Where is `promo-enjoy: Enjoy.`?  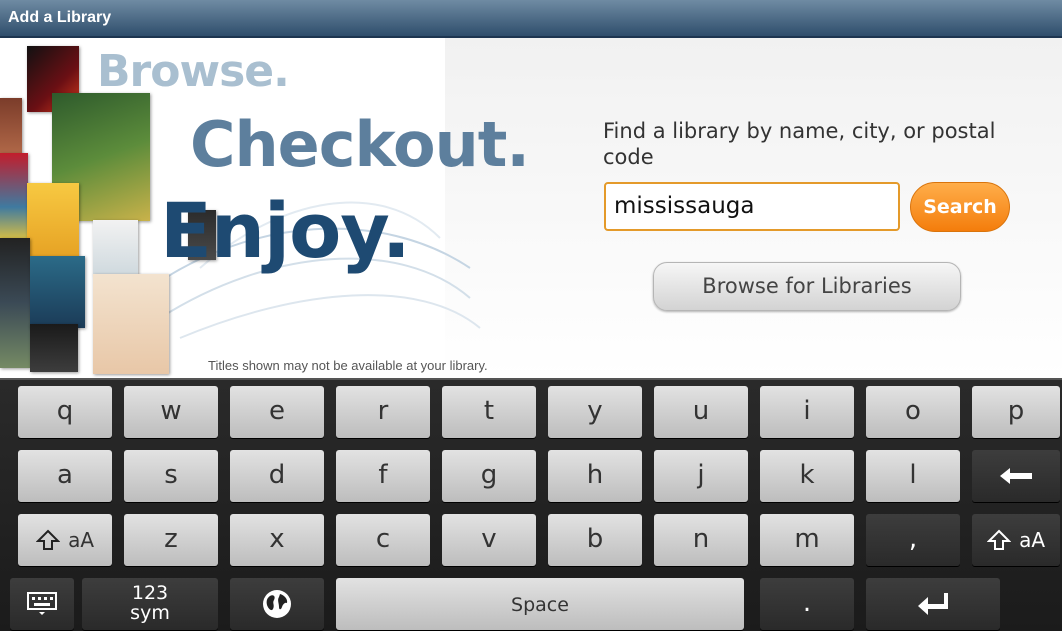
promo-enjoy: Enjoy. is located at coordinates (285, 230).